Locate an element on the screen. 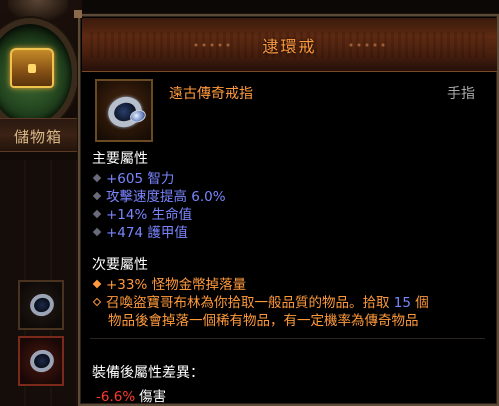 This screenshot has height=406, width=499. item-slot: 手指 is located at coordinates (461, 94).